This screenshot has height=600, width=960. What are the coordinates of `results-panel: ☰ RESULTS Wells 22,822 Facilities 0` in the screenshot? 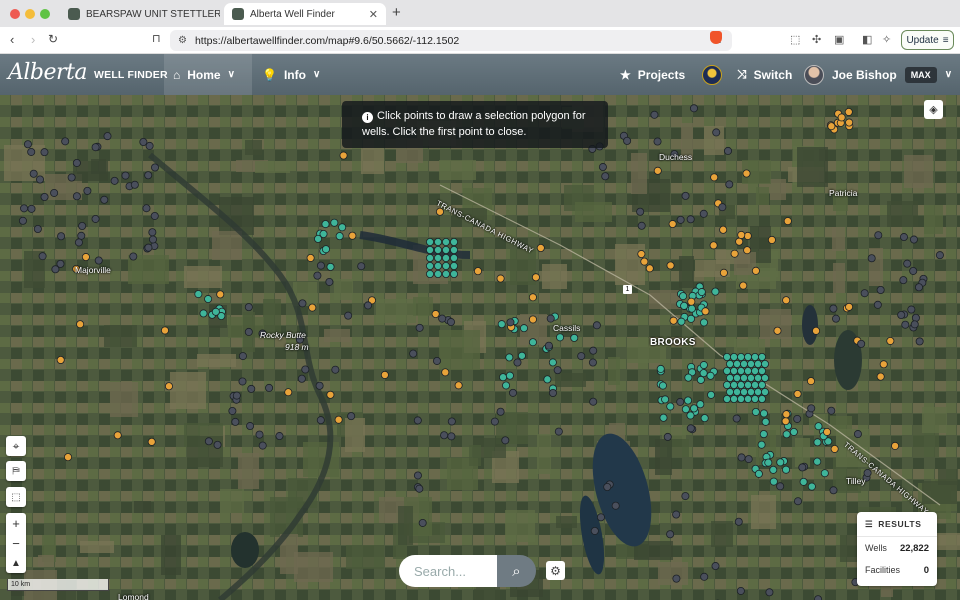 It's located at (897, 549).